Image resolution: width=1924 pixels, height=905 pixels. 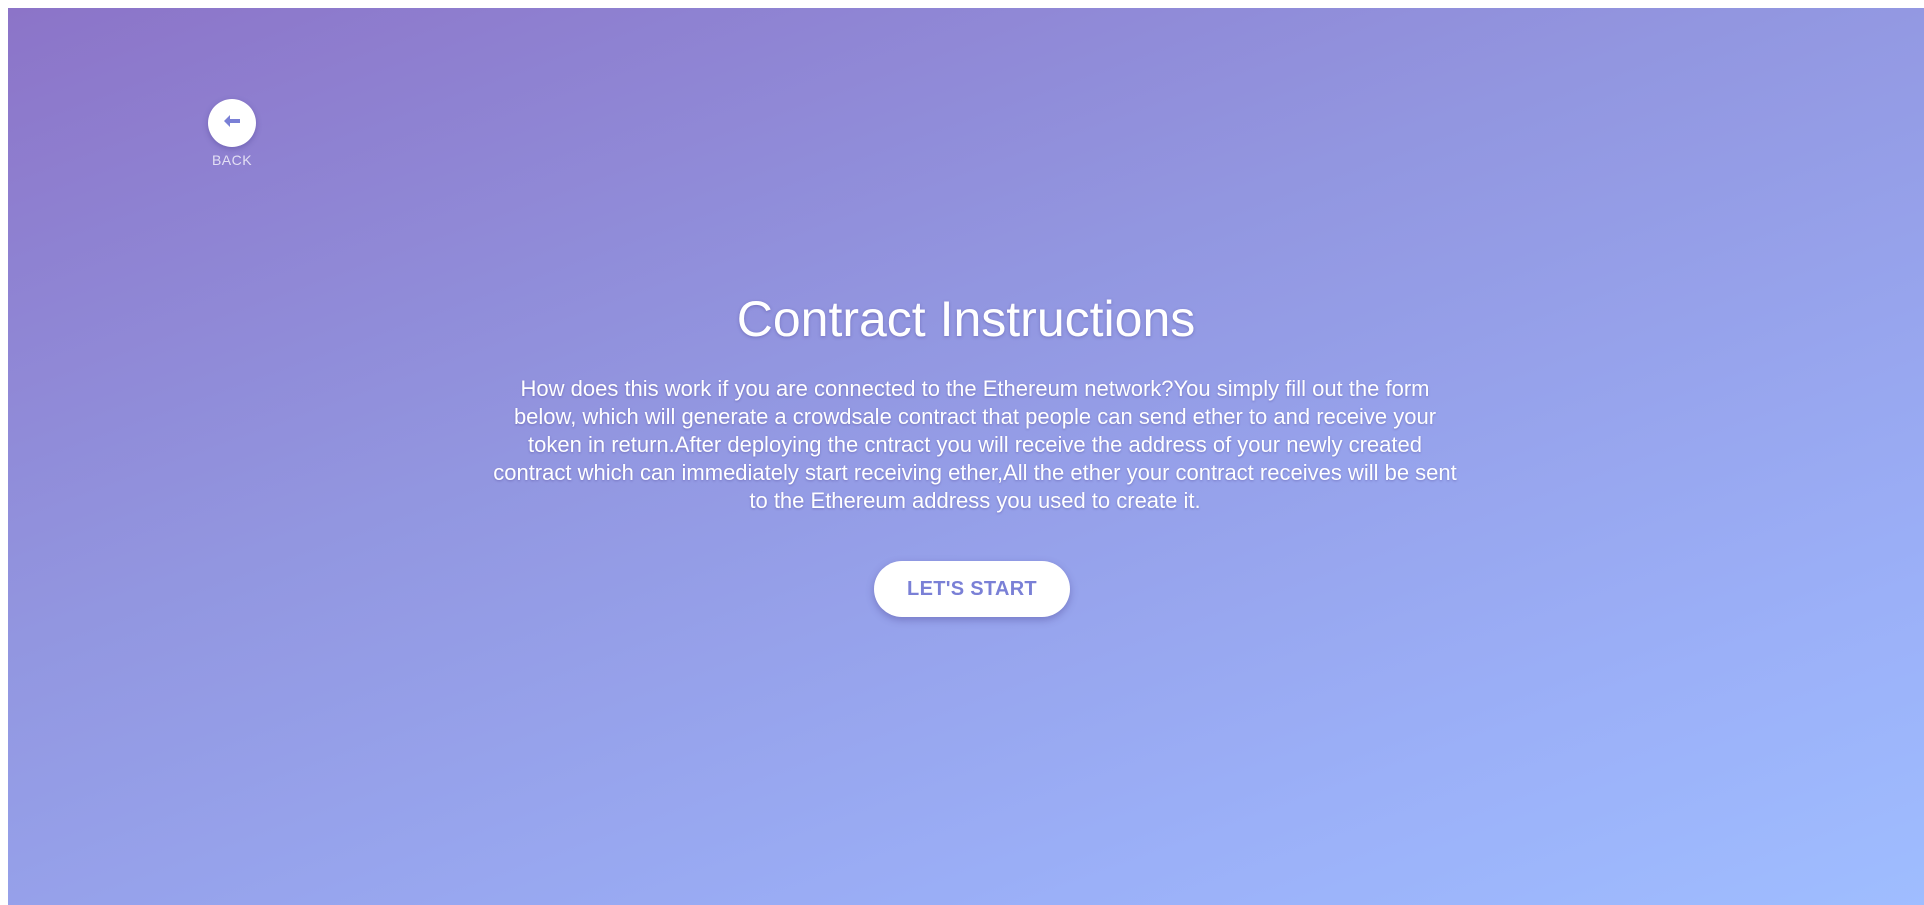 I want to click on back-control: BACK, so click(x=232, y=133).